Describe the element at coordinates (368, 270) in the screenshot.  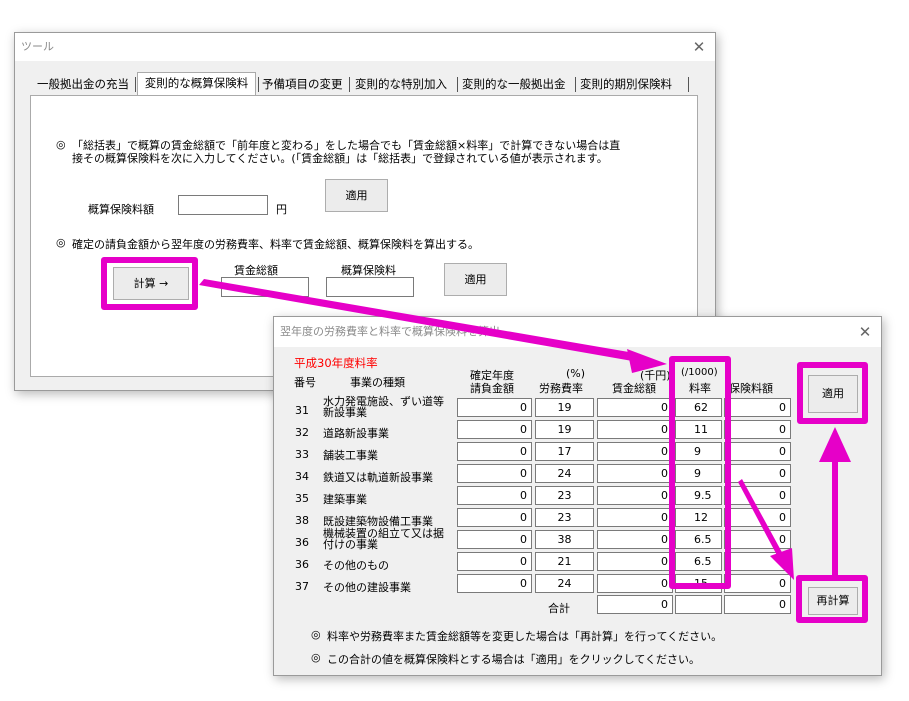
I see `estimated-premium-label: 概算保険料` at that location.